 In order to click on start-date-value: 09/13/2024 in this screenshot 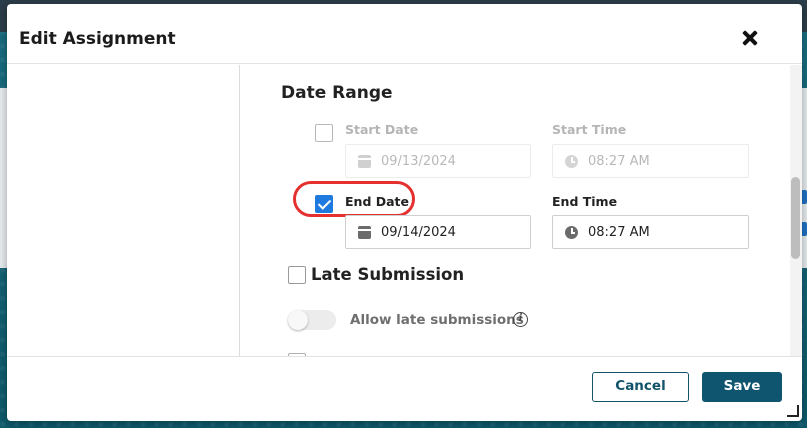, I will do `click(418, 161)`.